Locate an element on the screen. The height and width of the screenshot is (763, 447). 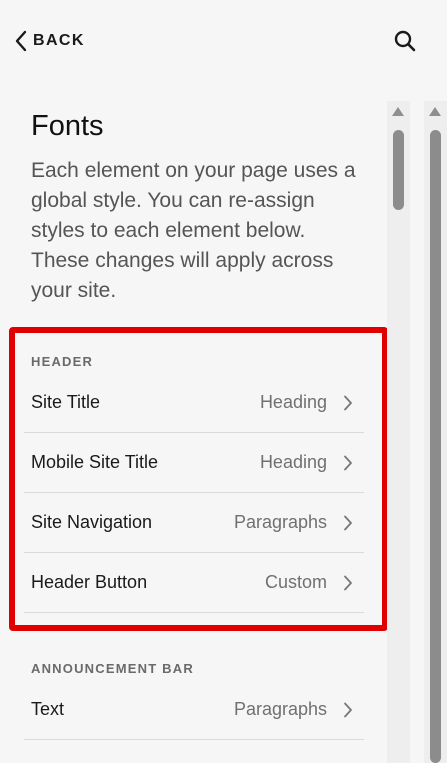
back-button: BACK is located at coordinates (49, 41).